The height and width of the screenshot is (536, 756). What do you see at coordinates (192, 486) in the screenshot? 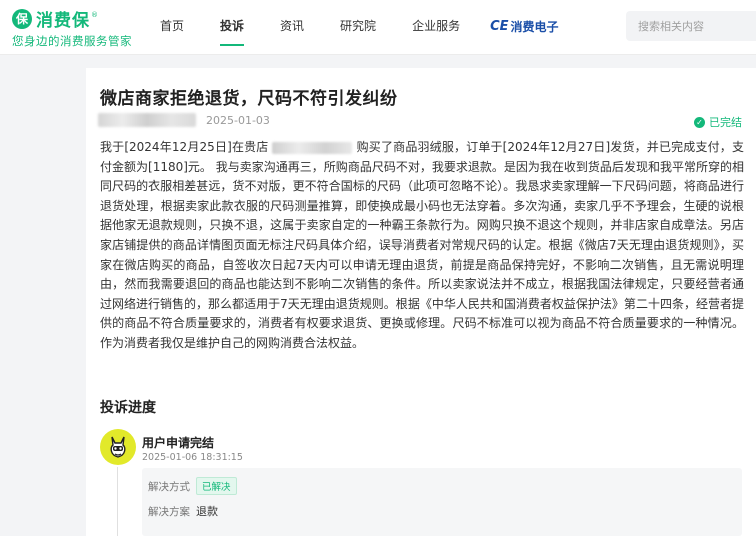
I see `resolution-method-row: 解决方式 已解决` at bounding box center [192, 486].